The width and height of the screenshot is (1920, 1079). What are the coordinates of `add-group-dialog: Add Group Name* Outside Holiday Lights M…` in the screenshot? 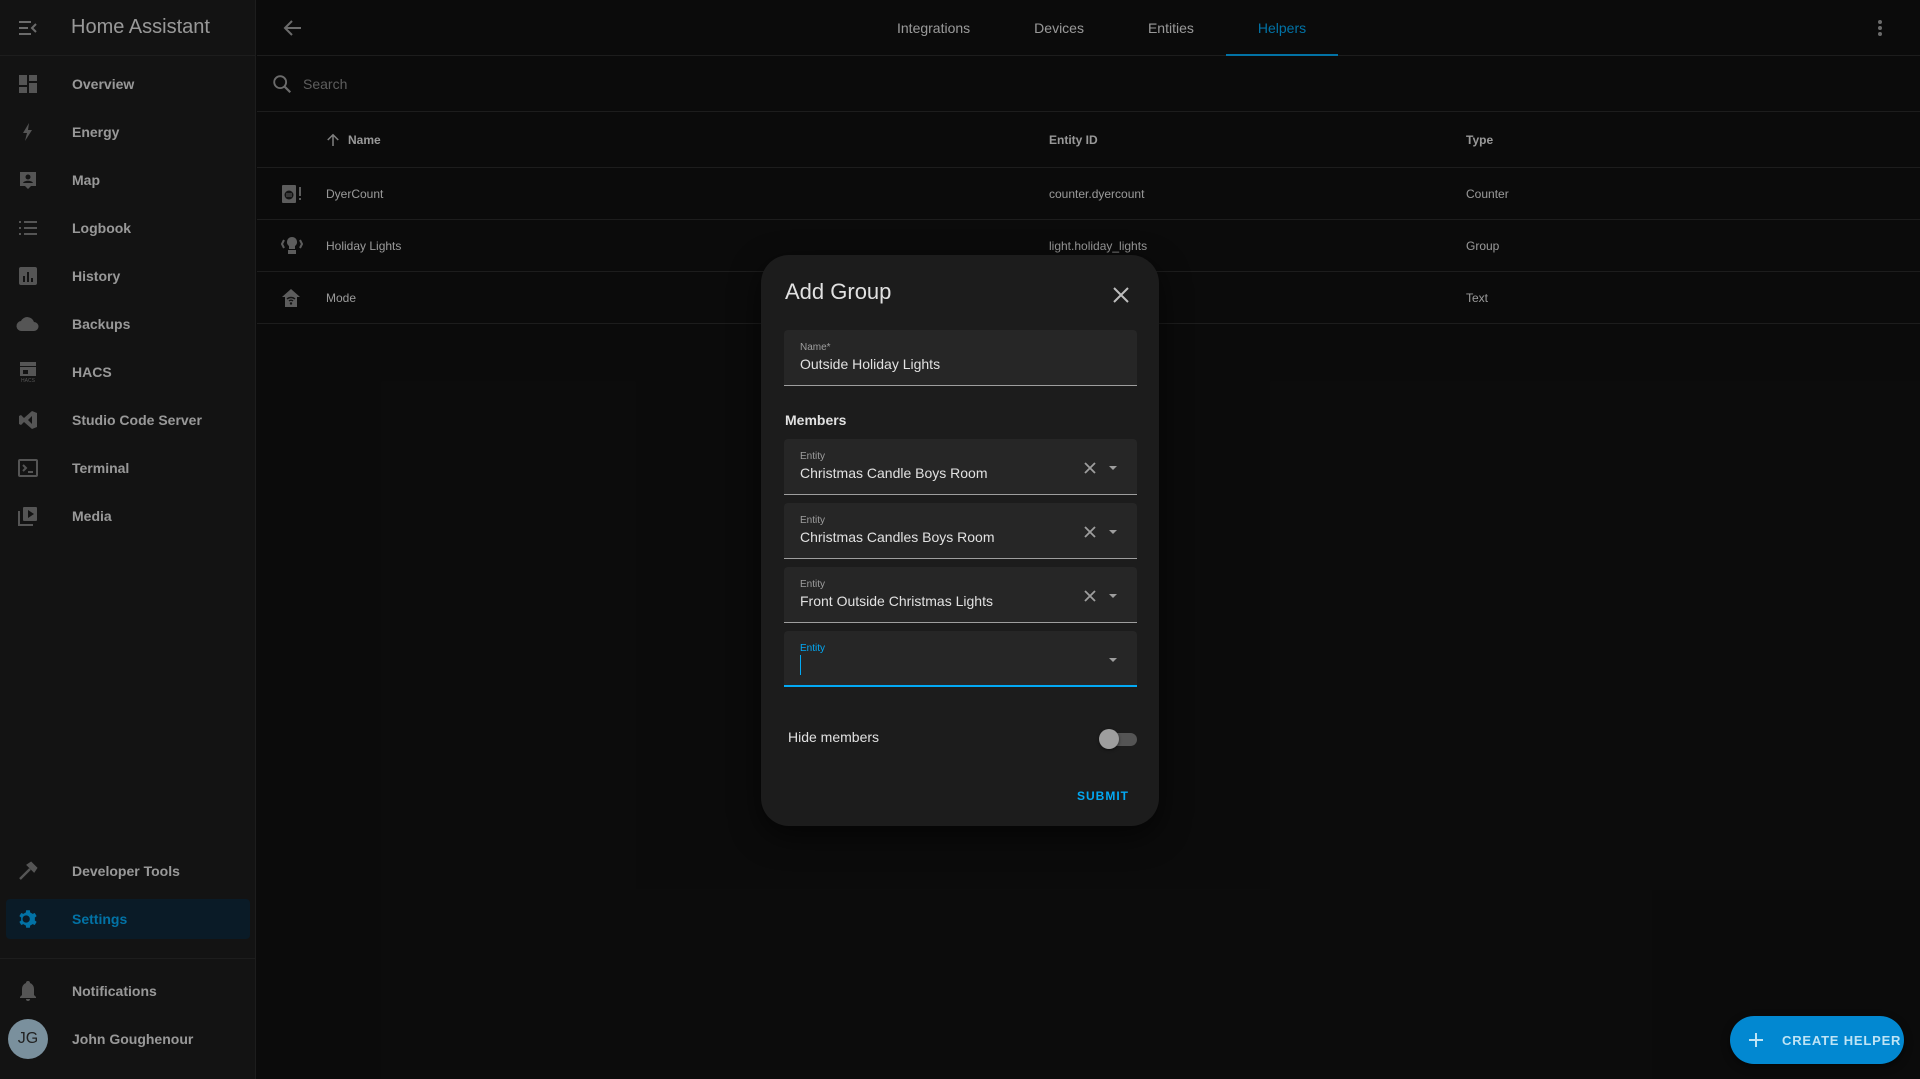 It's located at (960, 540).